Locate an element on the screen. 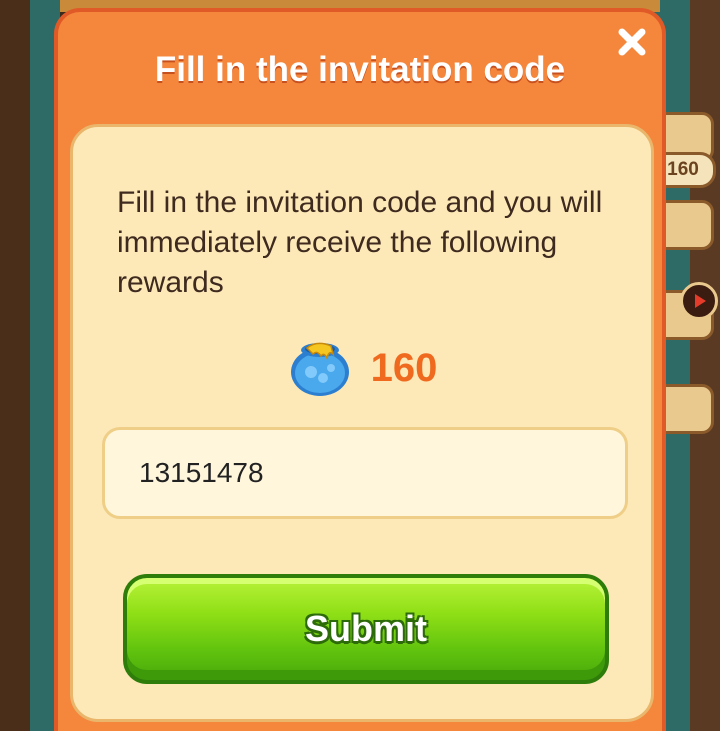 This screenshot has width=720, height=731. close-icon is located at coordinates (632, 42).